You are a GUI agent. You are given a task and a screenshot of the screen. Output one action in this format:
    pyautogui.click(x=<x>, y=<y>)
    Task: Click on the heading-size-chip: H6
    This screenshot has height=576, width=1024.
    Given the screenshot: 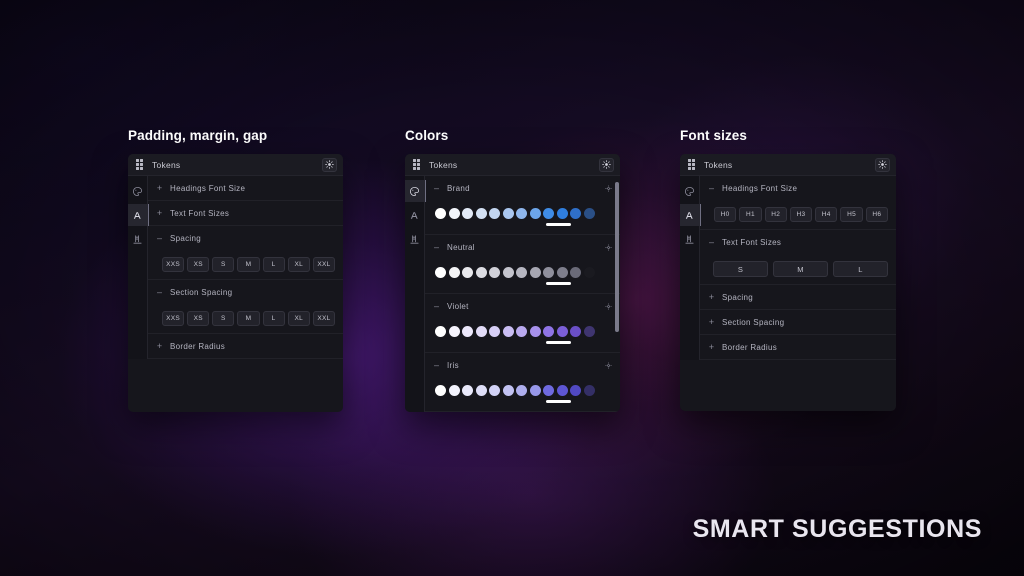 What is the action you would take?
    pyautogui.click(x=876, y=214)
    